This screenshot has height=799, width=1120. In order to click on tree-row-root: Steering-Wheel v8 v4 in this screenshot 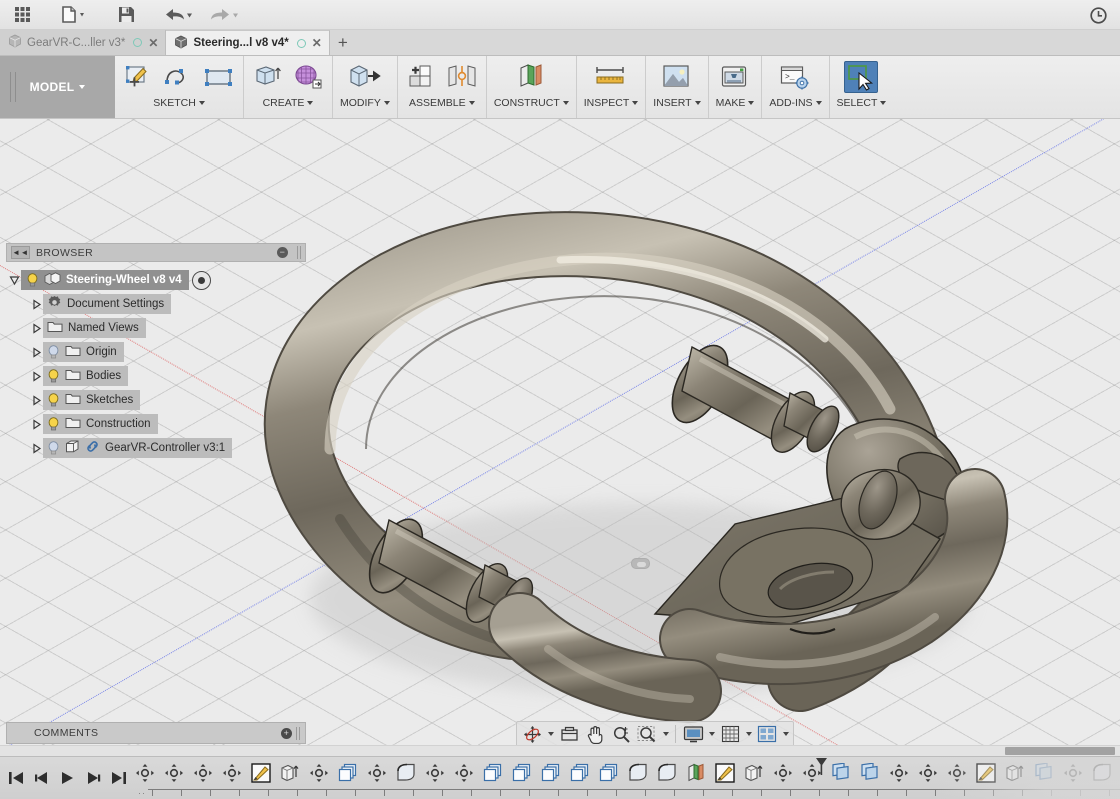, I will do `click(156, 280)`.